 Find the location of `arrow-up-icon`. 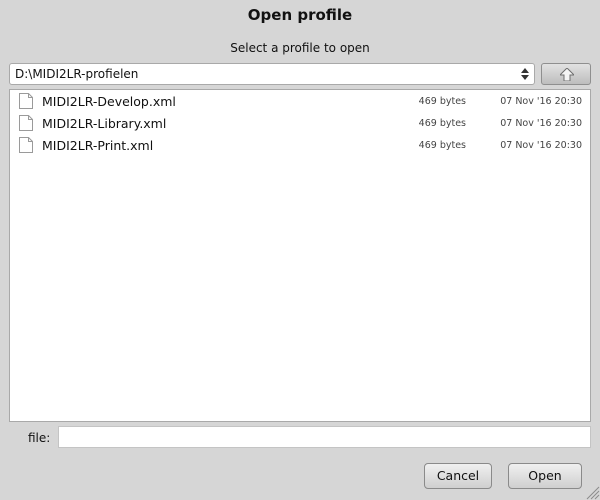

arrow-up-icon is located at coordinates (567, 74).